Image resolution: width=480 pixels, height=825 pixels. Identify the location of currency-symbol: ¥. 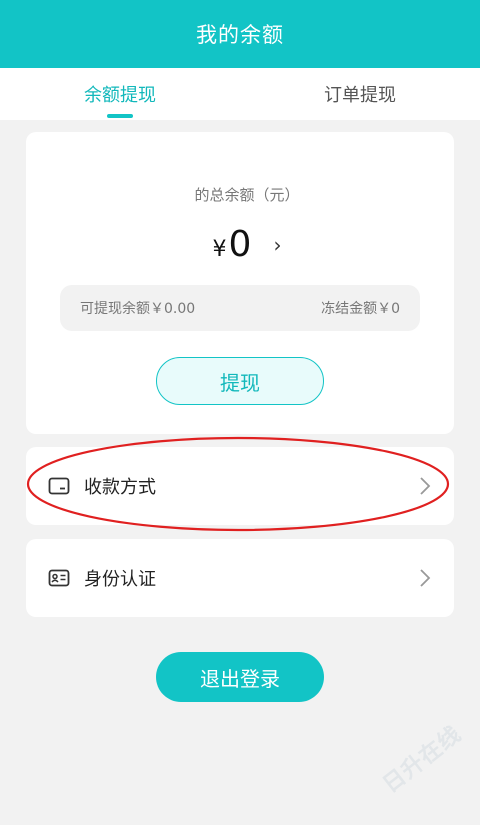
(219, 249).